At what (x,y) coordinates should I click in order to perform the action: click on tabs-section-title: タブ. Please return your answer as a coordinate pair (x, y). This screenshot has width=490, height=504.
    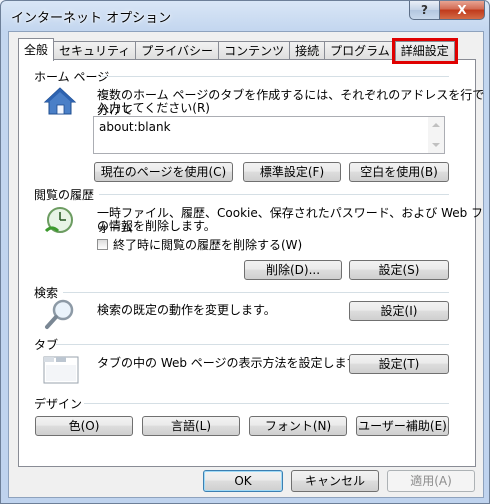
    Looking at the image, I should click on (46, 345).